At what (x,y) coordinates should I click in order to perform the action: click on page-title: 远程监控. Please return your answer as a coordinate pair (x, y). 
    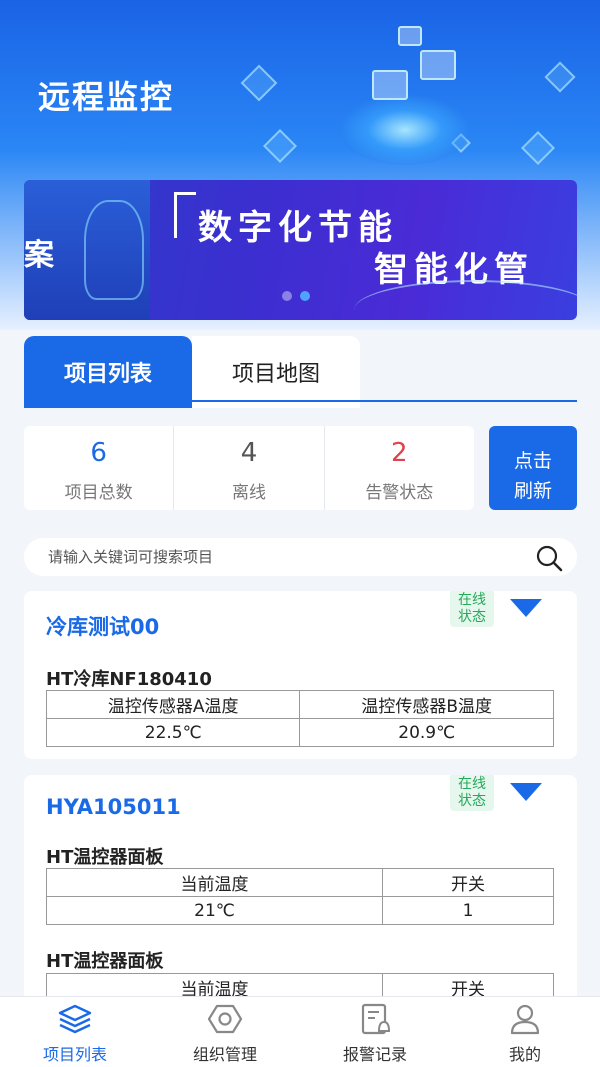
    Looking at the image, I should click on (106, 97).